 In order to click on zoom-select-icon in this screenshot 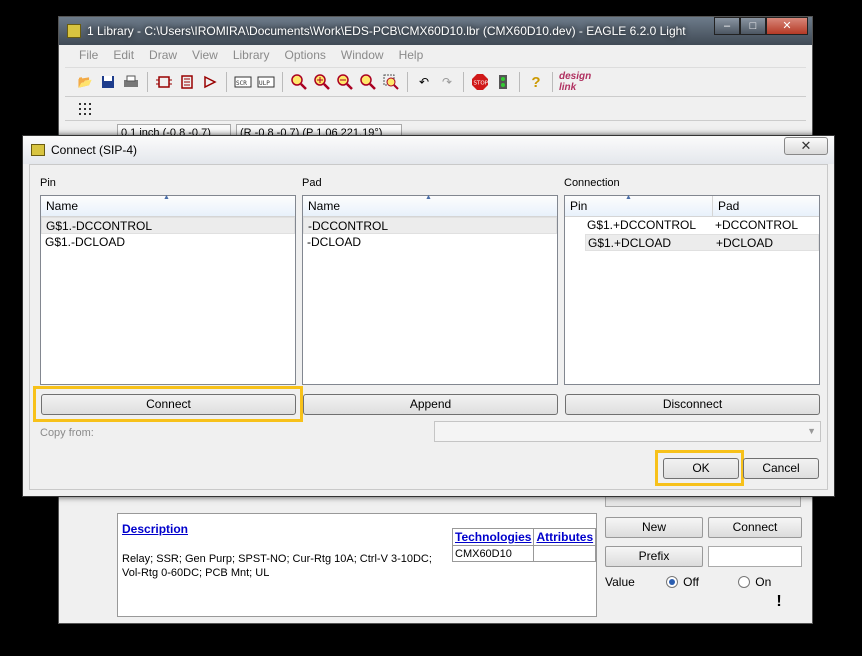, I will do `click(391, 82)`.